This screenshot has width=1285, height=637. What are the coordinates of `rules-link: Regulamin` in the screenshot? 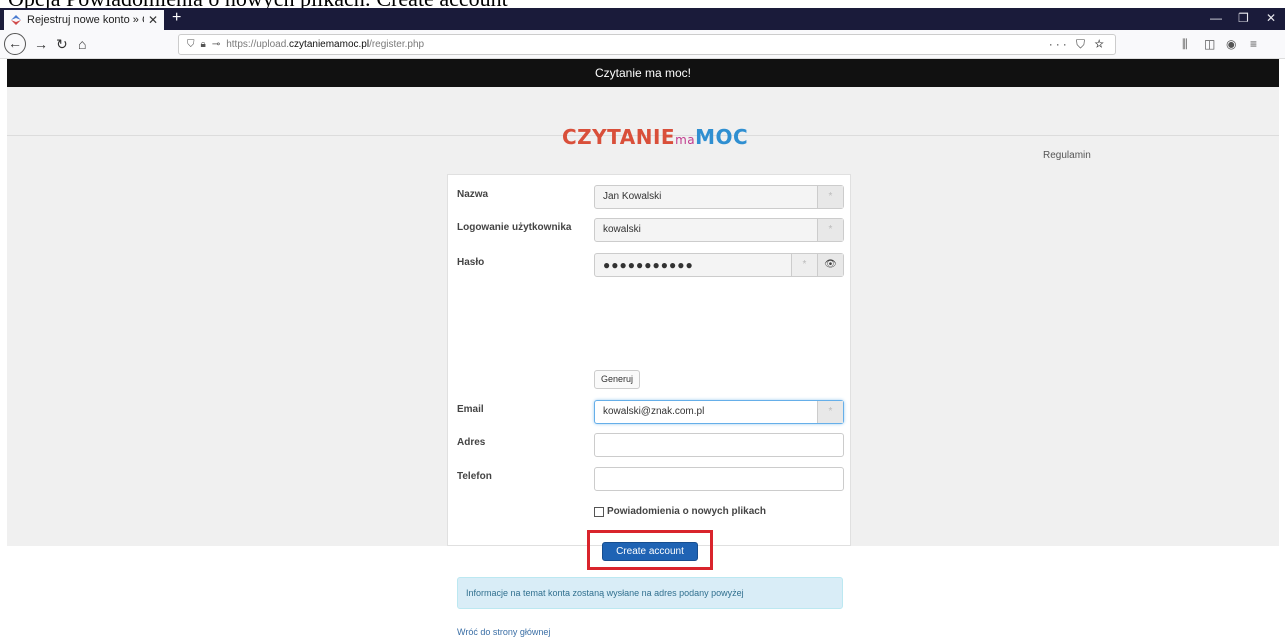 It's located at (1067, 155).